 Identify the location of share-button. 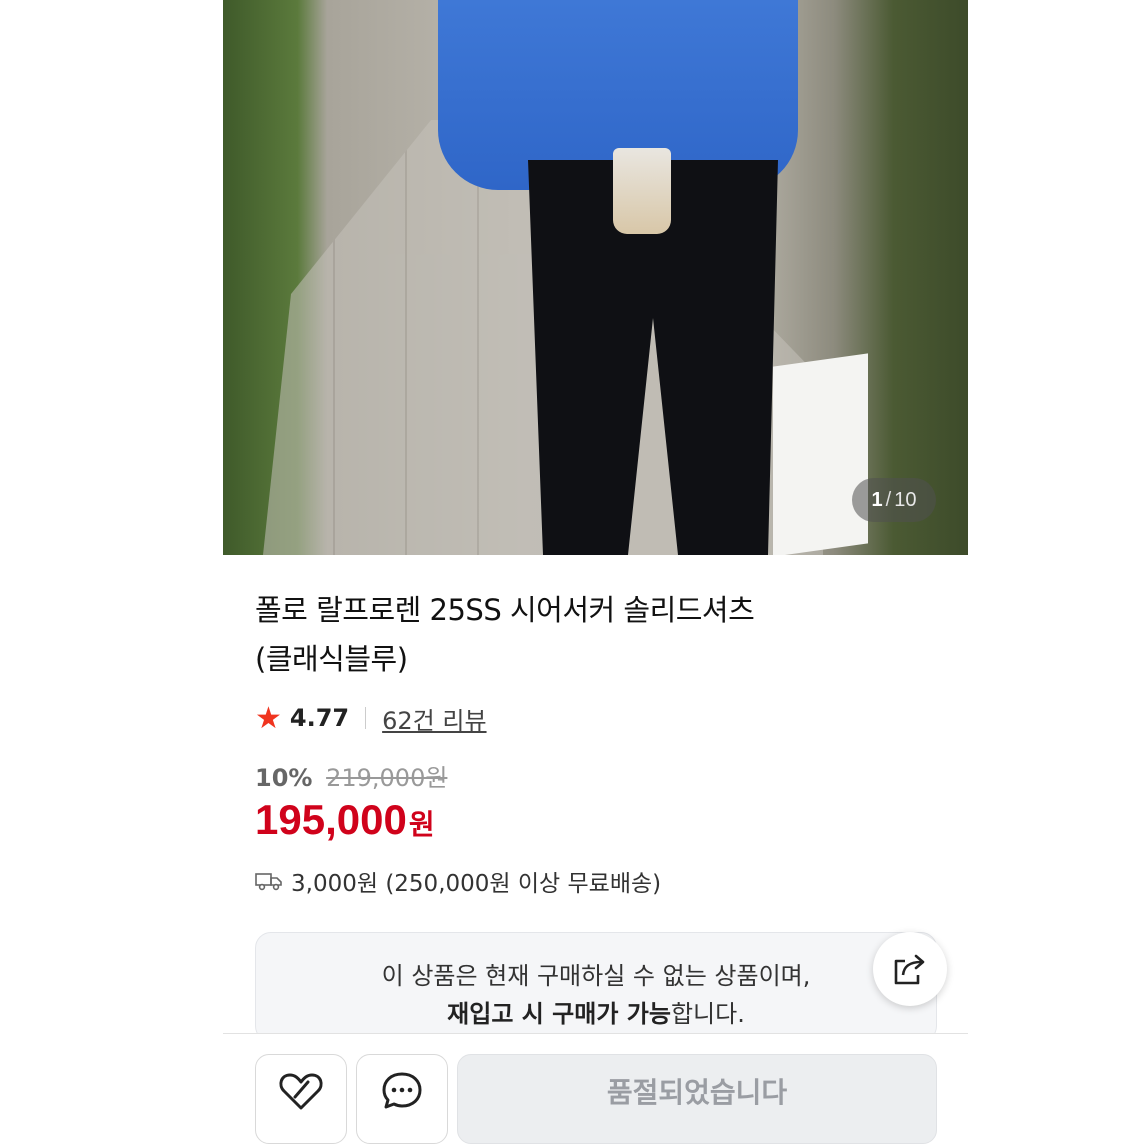
(910, 969).